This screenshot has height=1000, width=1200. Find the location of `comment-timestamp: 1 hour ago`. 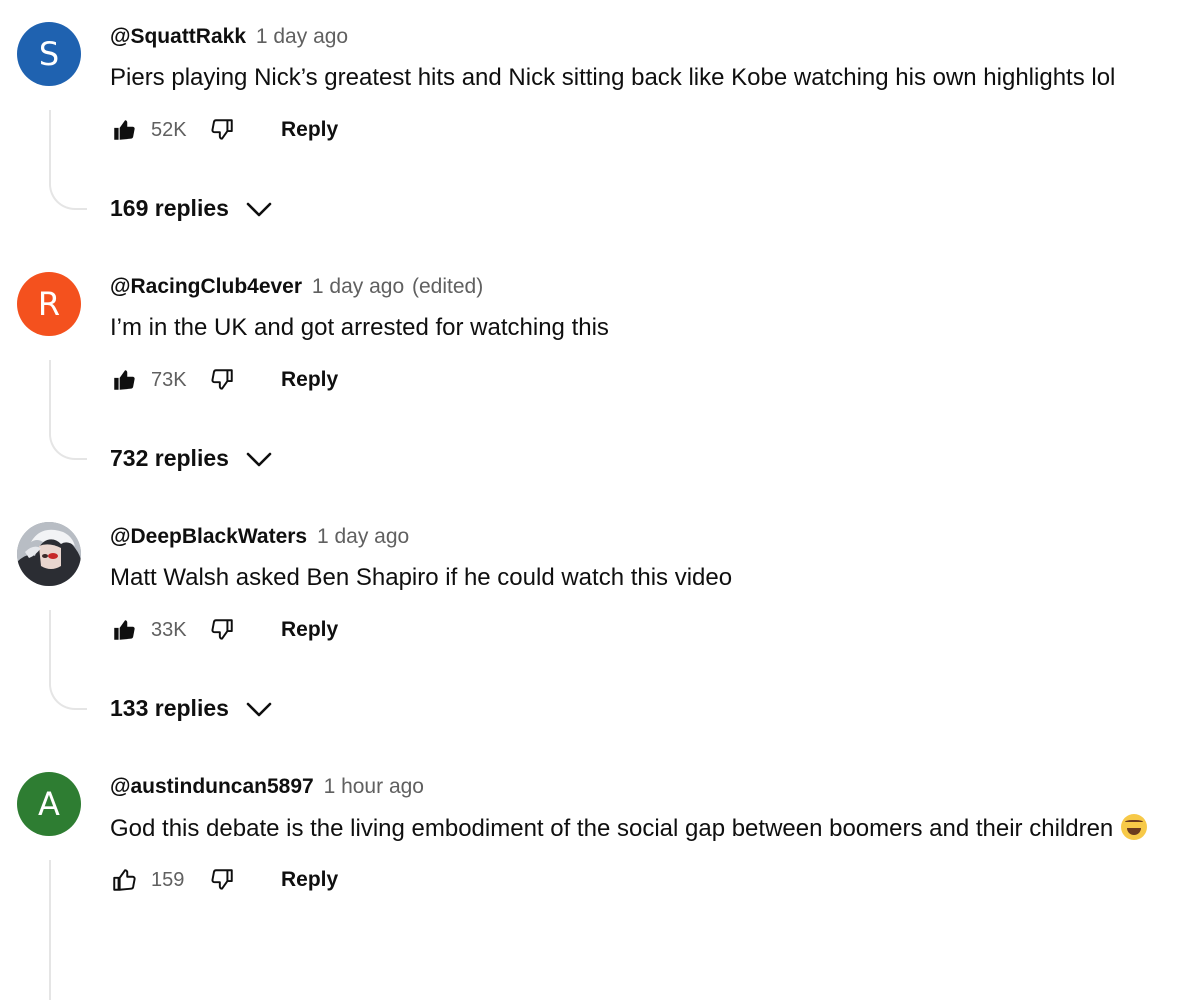

comment-timestamp: 1 hour ago is located at coordinates (374, 786).